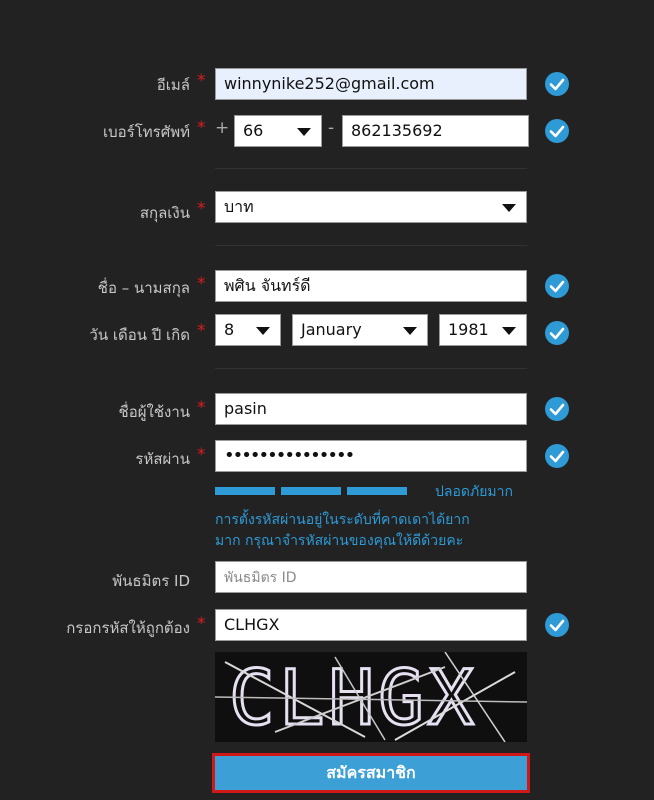  What do you see at coordinates (339, 541) in the screenshot?
I see `strength-message-line2: มาก กรุณาจำรหัสผ่านของคุณให้ดีด้วยคะ` at bounding box center [339, 541].